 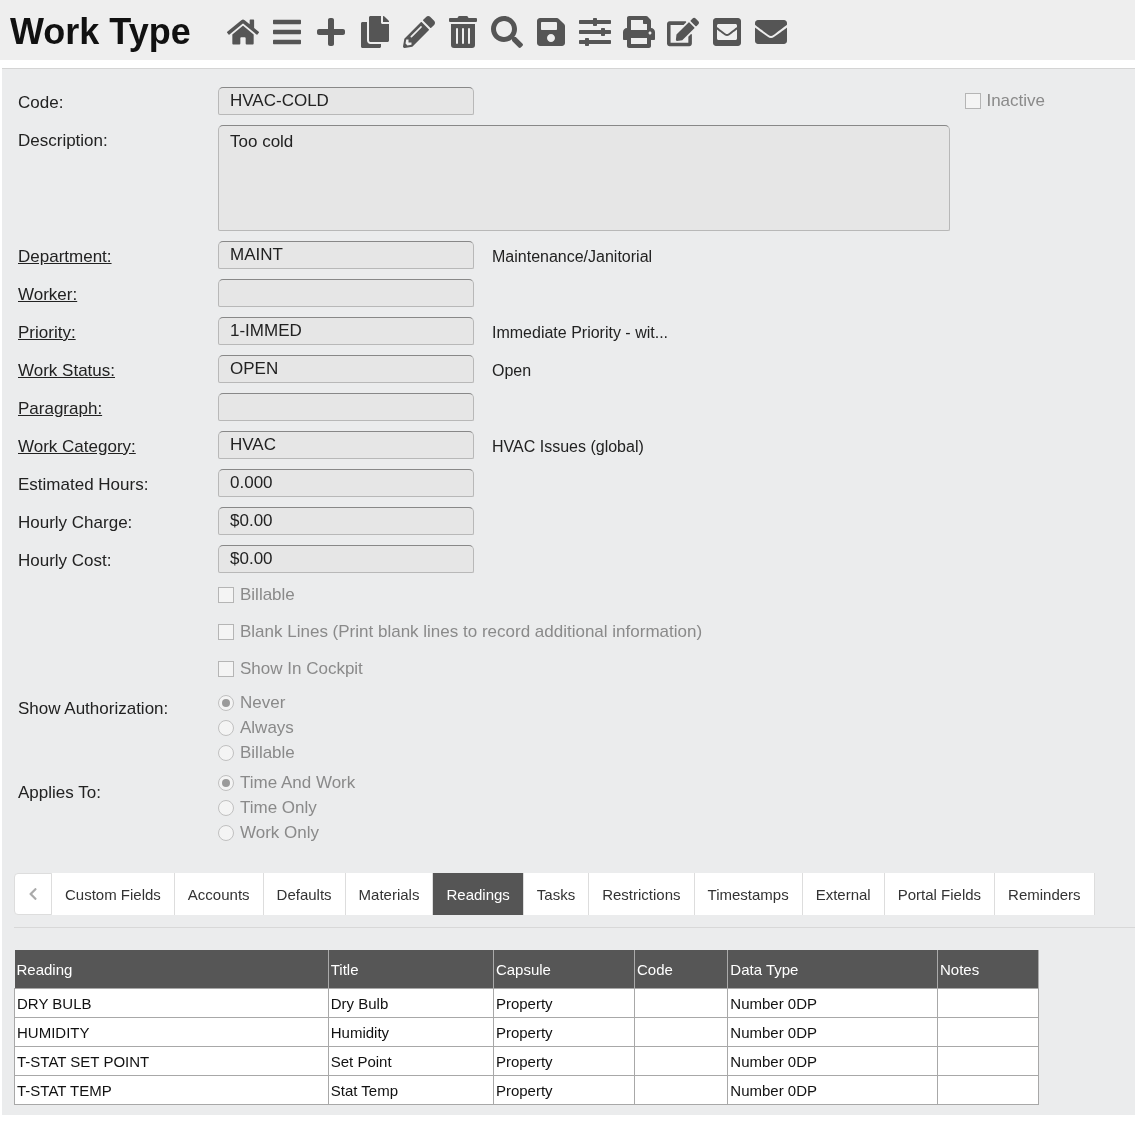 I want to click on checkbox-label: Blank Lines (Print blank lines to record additional information), so click(x=471, y=632).